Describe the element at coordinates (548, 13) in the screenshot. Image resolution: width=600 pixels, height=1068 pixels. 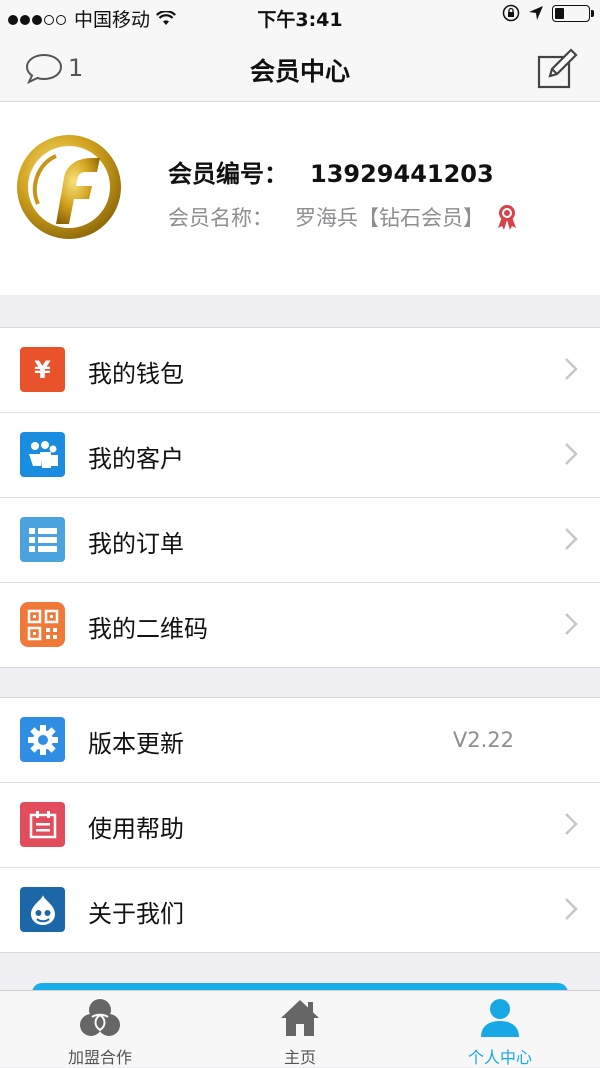
I see `status-right` at that location.